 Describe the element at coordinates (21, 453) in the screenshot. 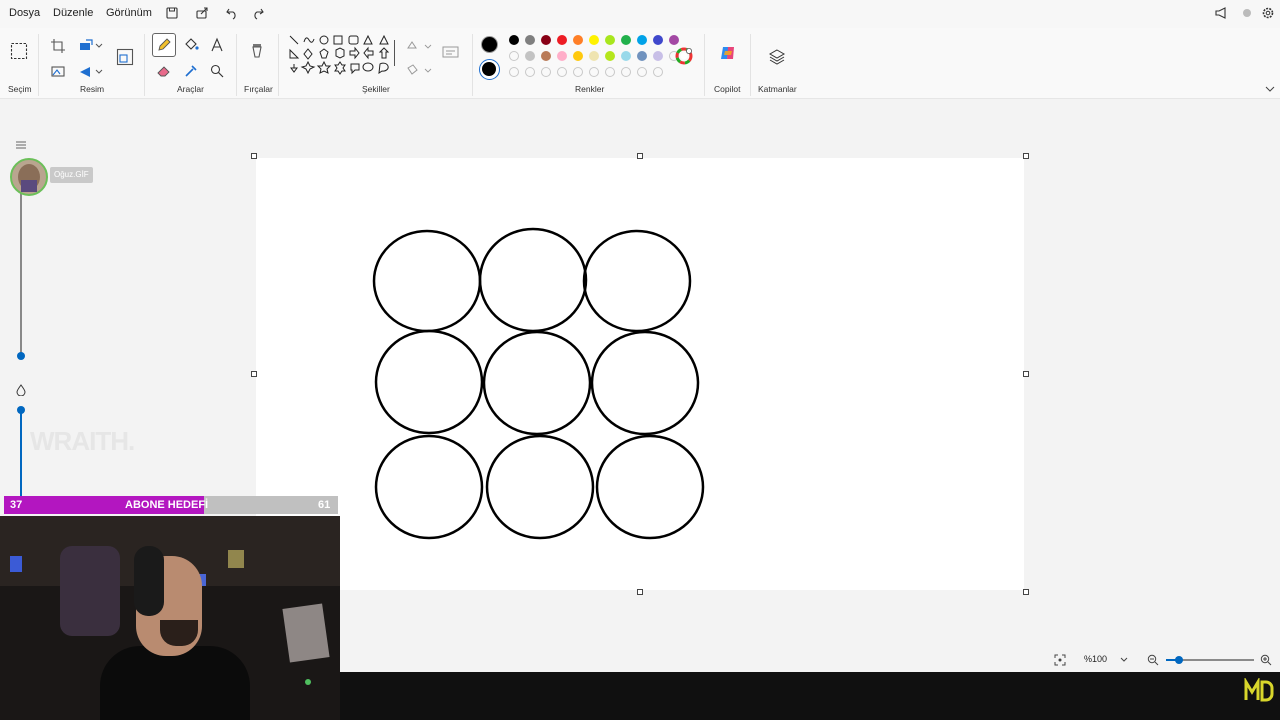

I see `brush-size-track` at that location.